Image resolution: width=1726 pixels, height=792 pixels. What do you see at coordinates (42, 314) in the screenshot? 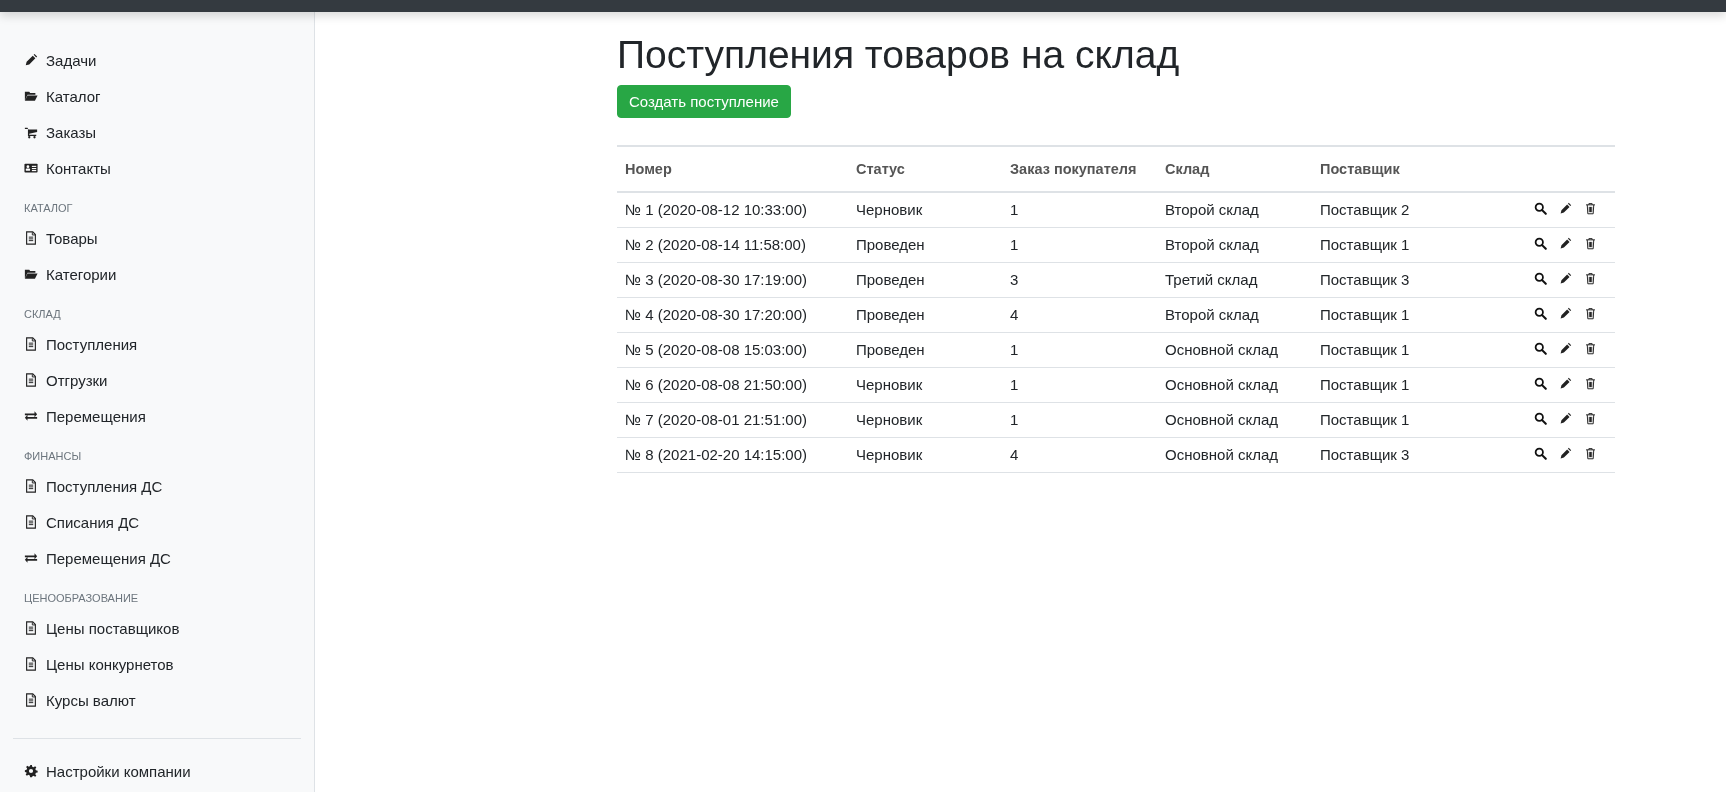
I see `sidebar-section-heading: СКЛАД` at bounding box center [42, 314].